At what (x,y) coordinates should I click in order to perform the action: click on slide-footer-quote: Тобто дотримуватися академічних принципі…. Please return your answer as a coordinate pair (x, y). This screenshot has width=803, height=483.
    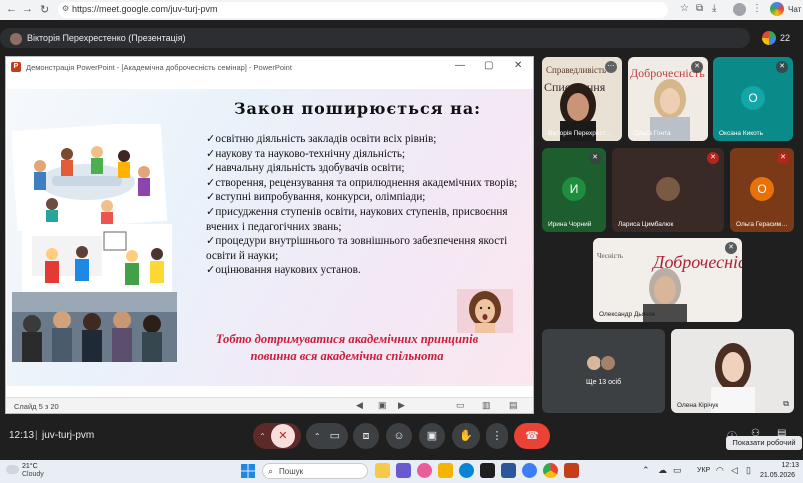
    Looking at the image, I should click on (347, 347).